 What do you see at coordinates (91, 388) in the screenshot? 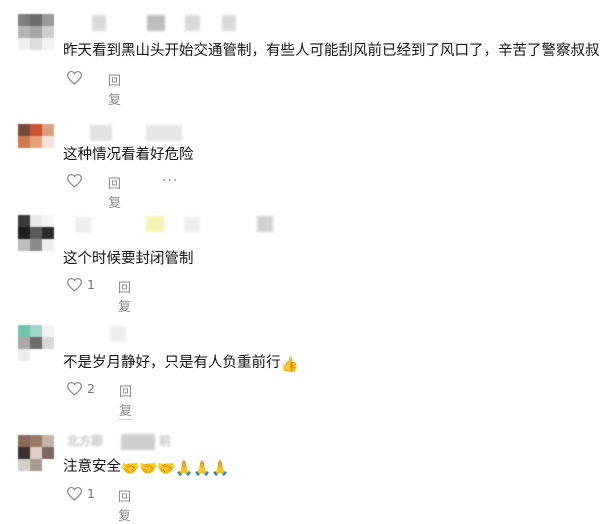
I see `like-count: 2` at bounding box center [91, 388].